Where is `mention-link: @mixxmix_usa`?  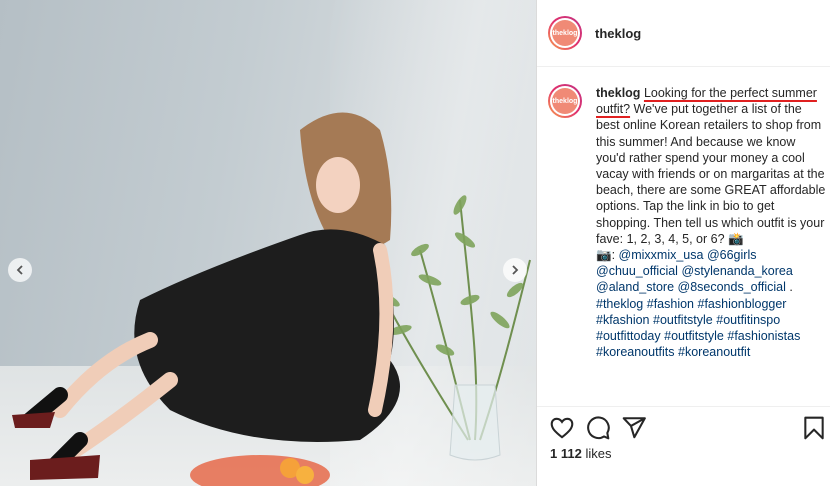
mention-link: @mixxmix_usa is located at coordinates (661, 255).